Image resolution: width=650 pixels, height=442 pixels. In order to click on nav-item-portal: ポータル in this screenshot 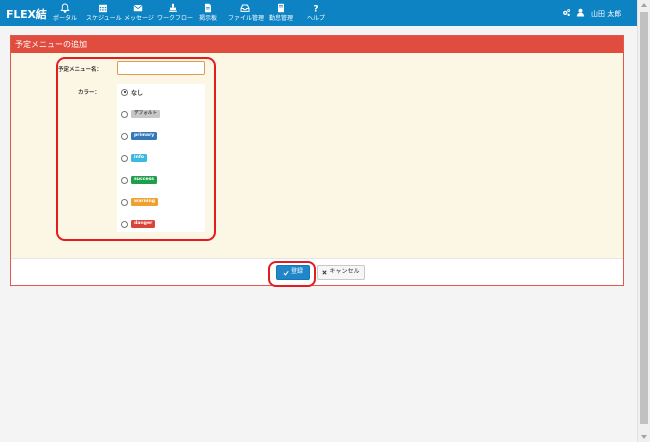, I will do `click(65, 14)`.